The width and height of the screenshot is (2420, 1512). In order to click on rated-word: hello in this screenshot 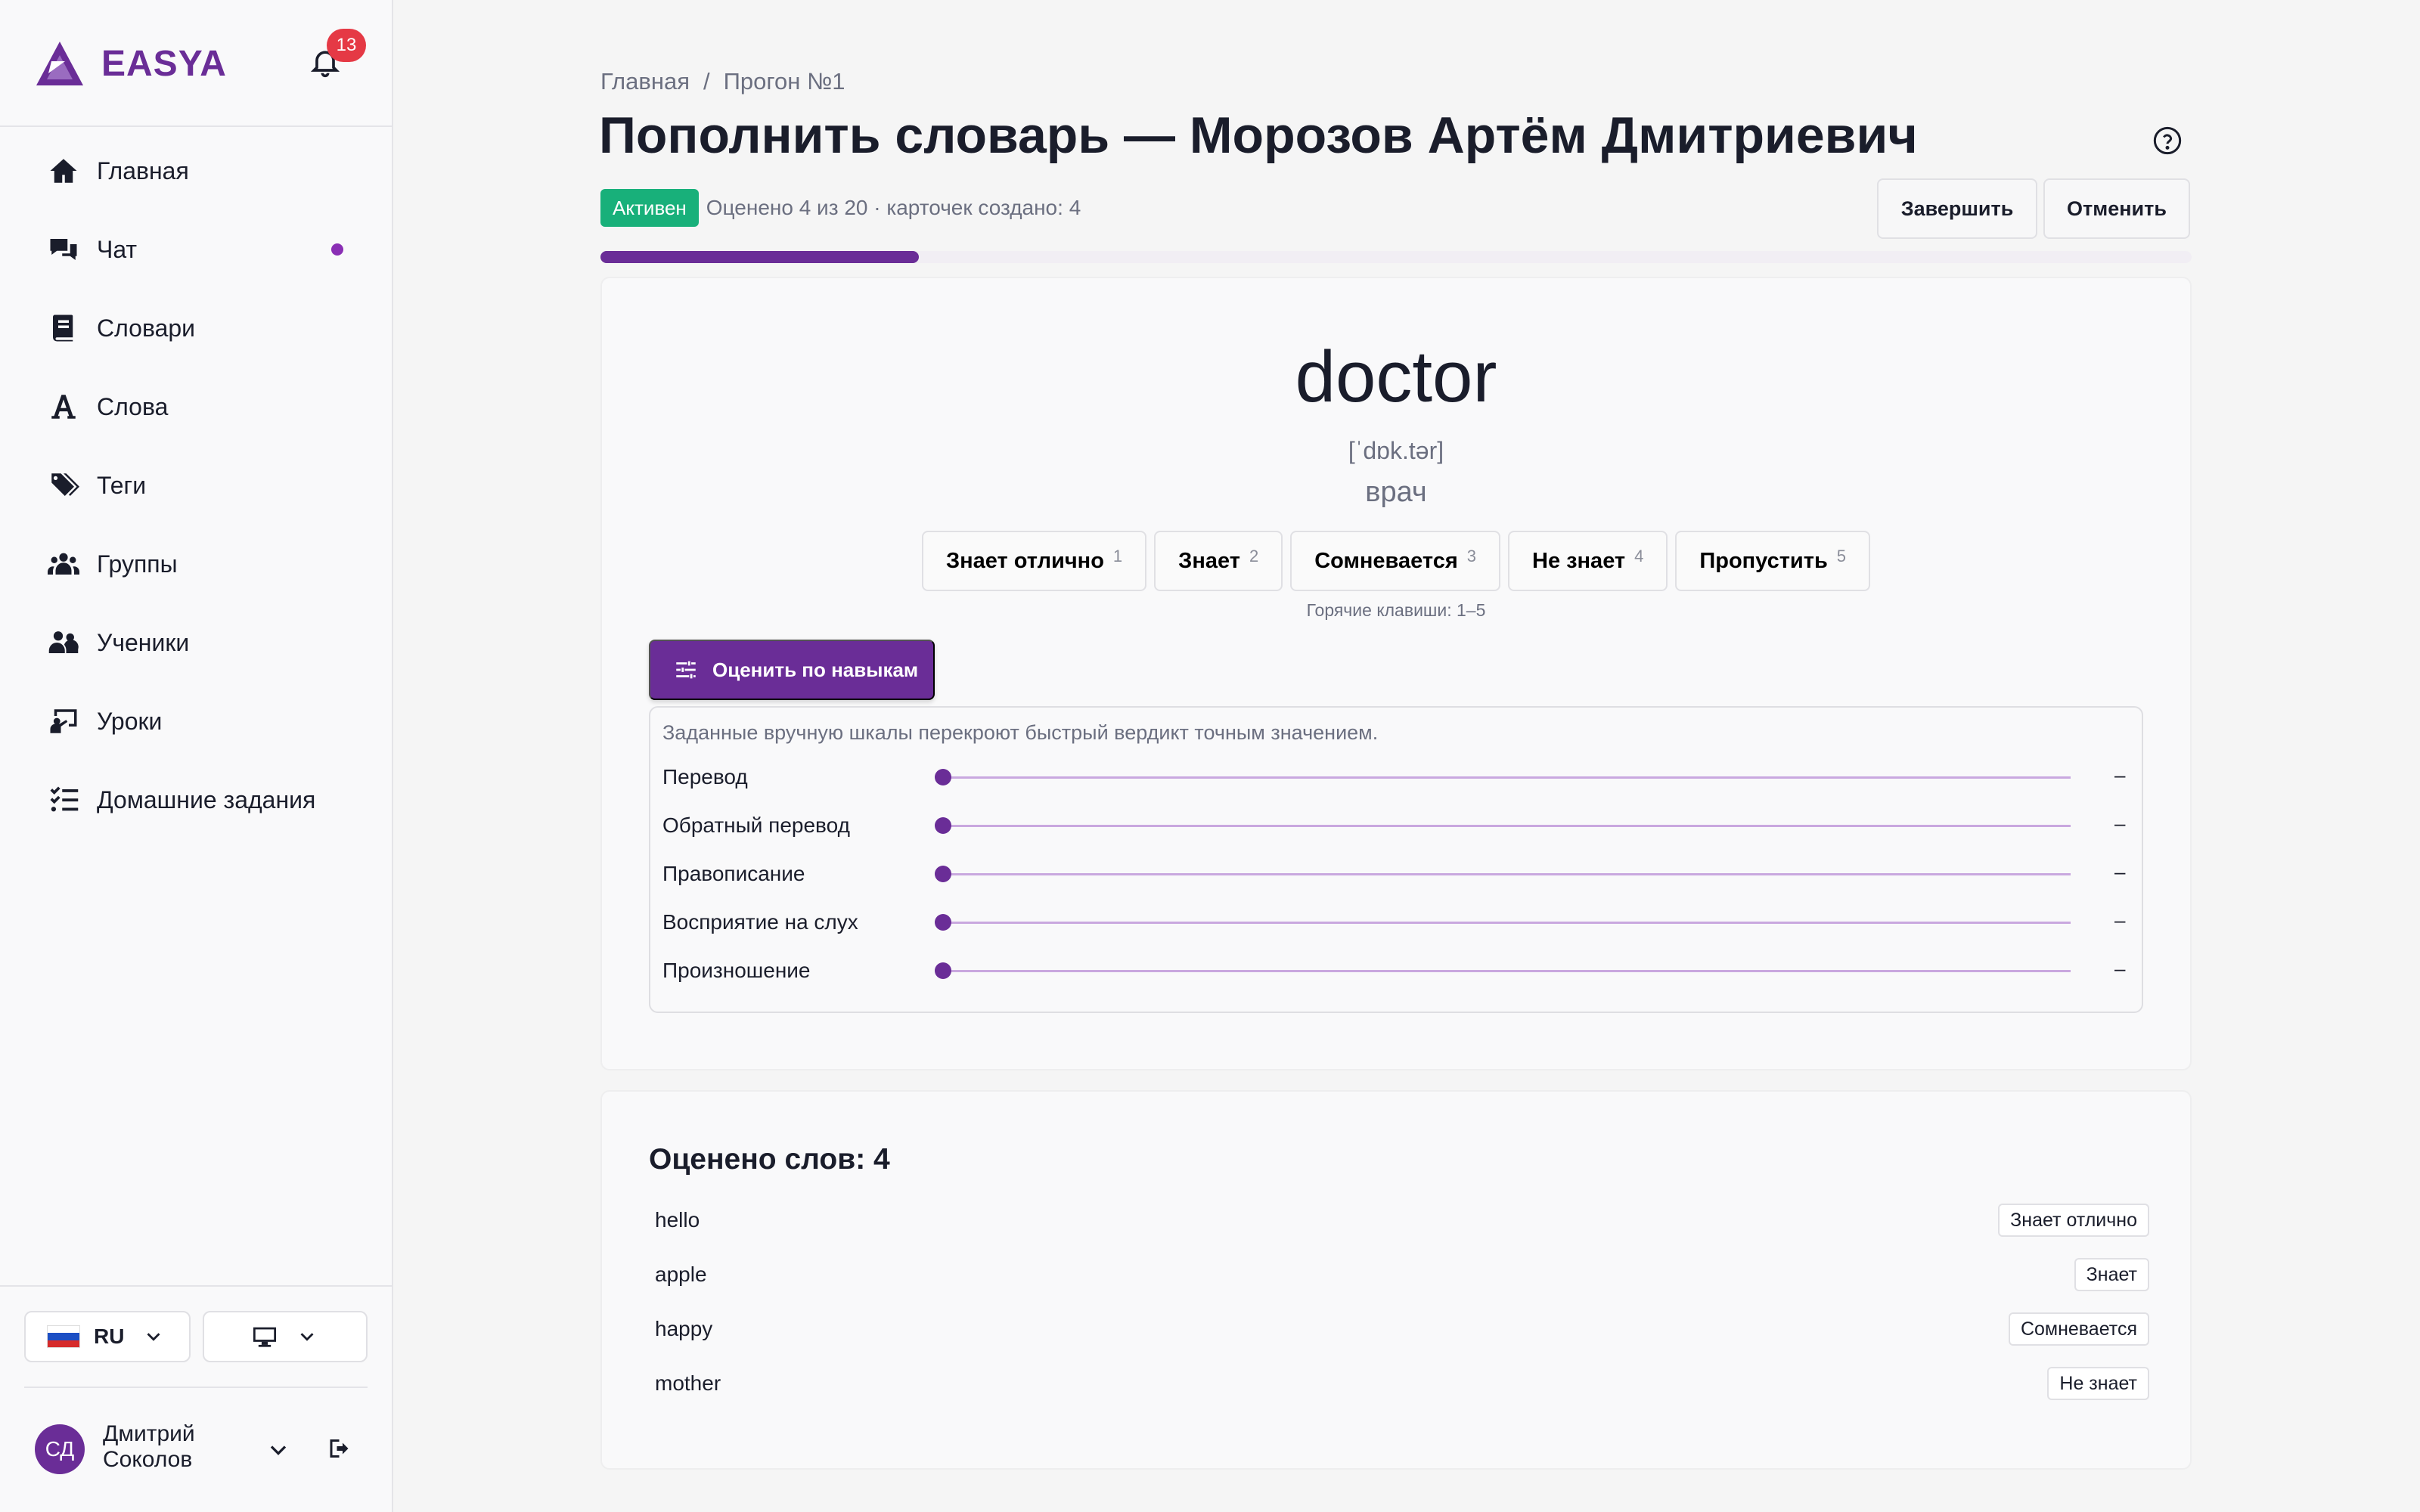, I will do `click(677, 1220)`.